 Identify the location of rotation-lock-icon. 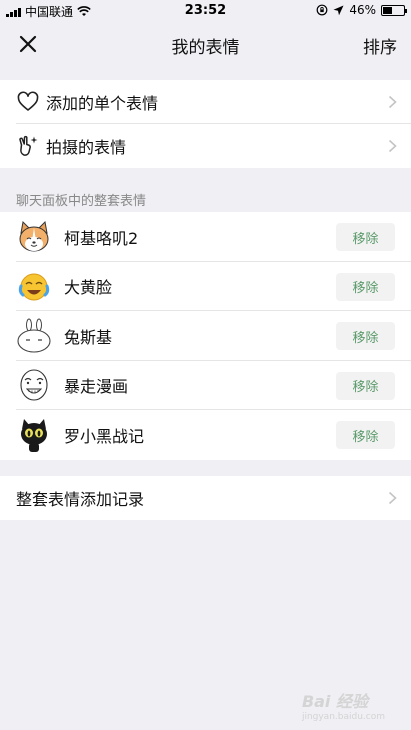
(322, 10).